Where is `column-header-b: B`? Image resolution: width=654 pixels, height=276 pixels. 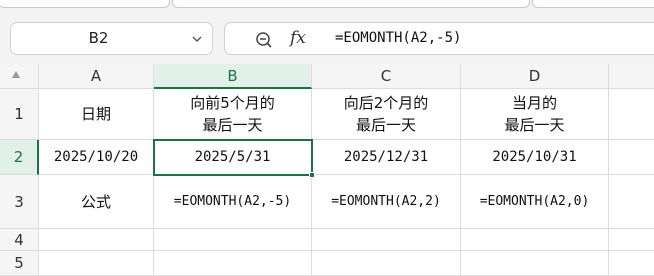
column-header-b: B is located at coordinates (233, 76).